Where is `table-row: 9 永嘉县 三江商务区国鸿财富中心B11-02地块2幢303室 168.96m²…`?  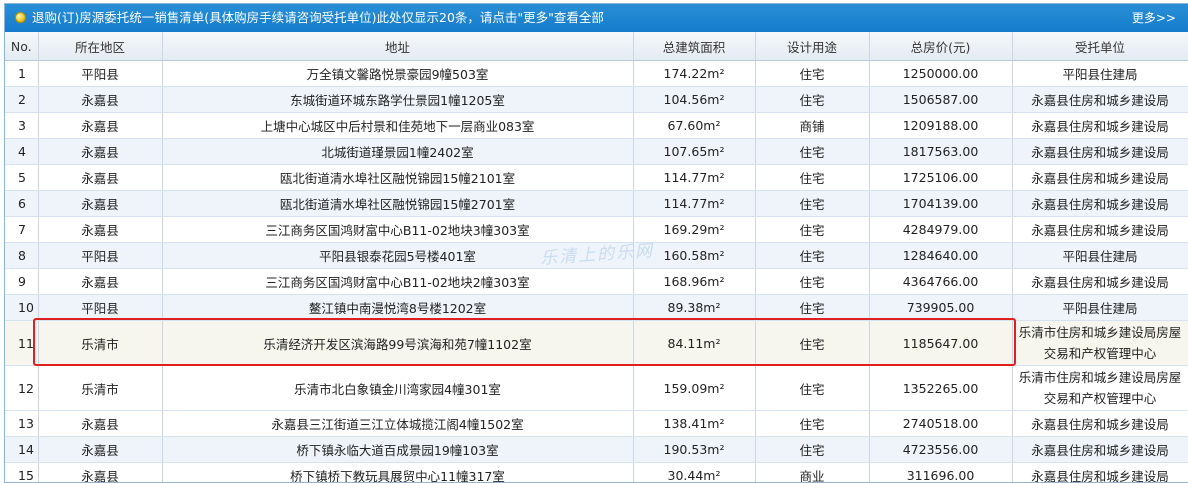 table-row: 9 永嘉县 三江商务区国鸿财富中心B11-02地块2幢303室 168.96m²… is located at coordinates (596, 282).